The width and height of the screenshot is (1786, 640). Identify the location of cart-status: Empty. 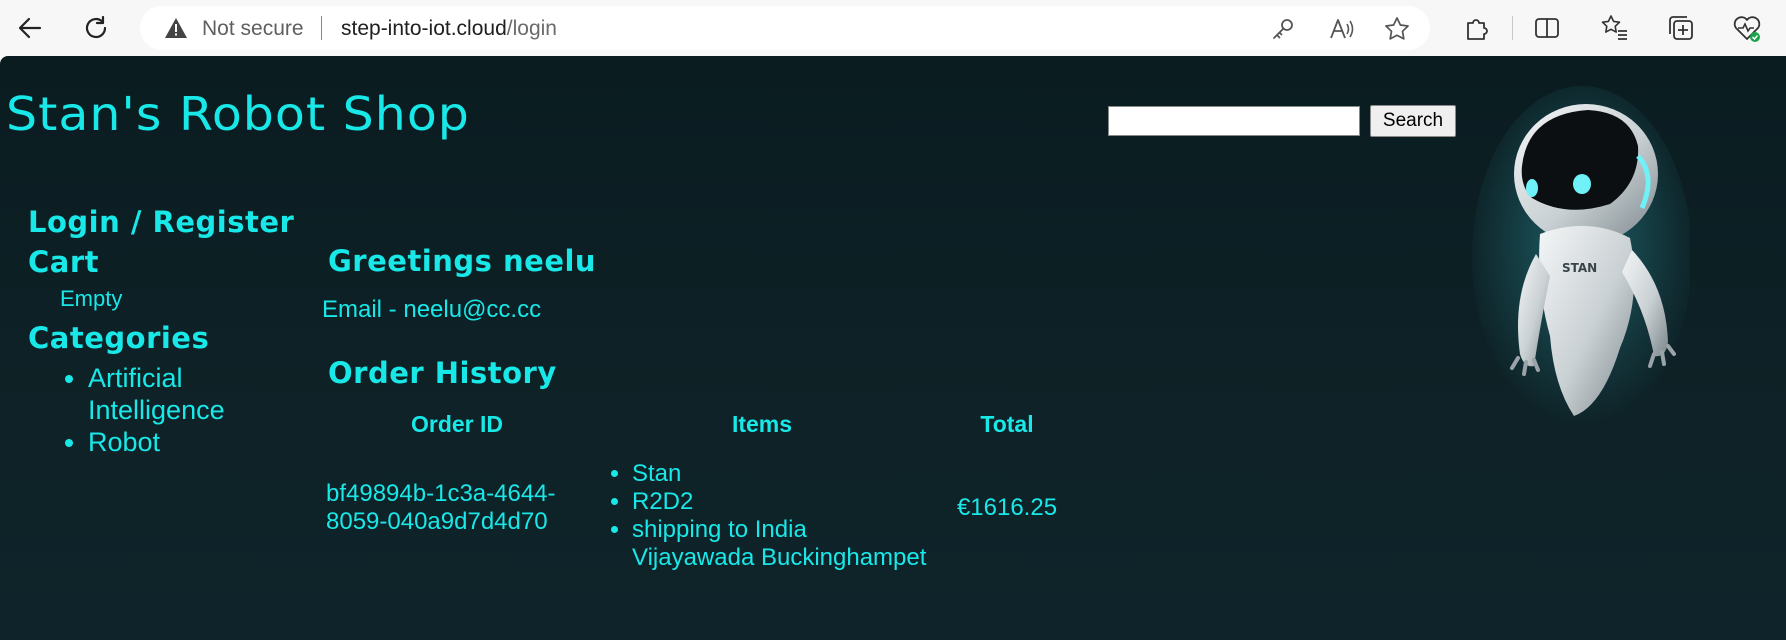
(91, 298).